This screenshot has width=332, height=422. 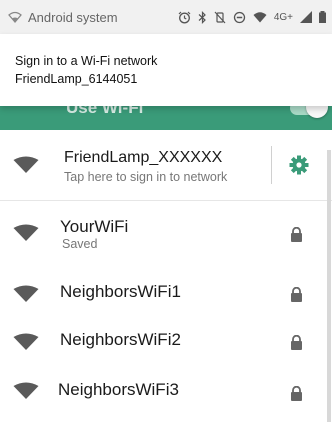 I want to click on bluetooth-icon, so click(x=202, y=17).